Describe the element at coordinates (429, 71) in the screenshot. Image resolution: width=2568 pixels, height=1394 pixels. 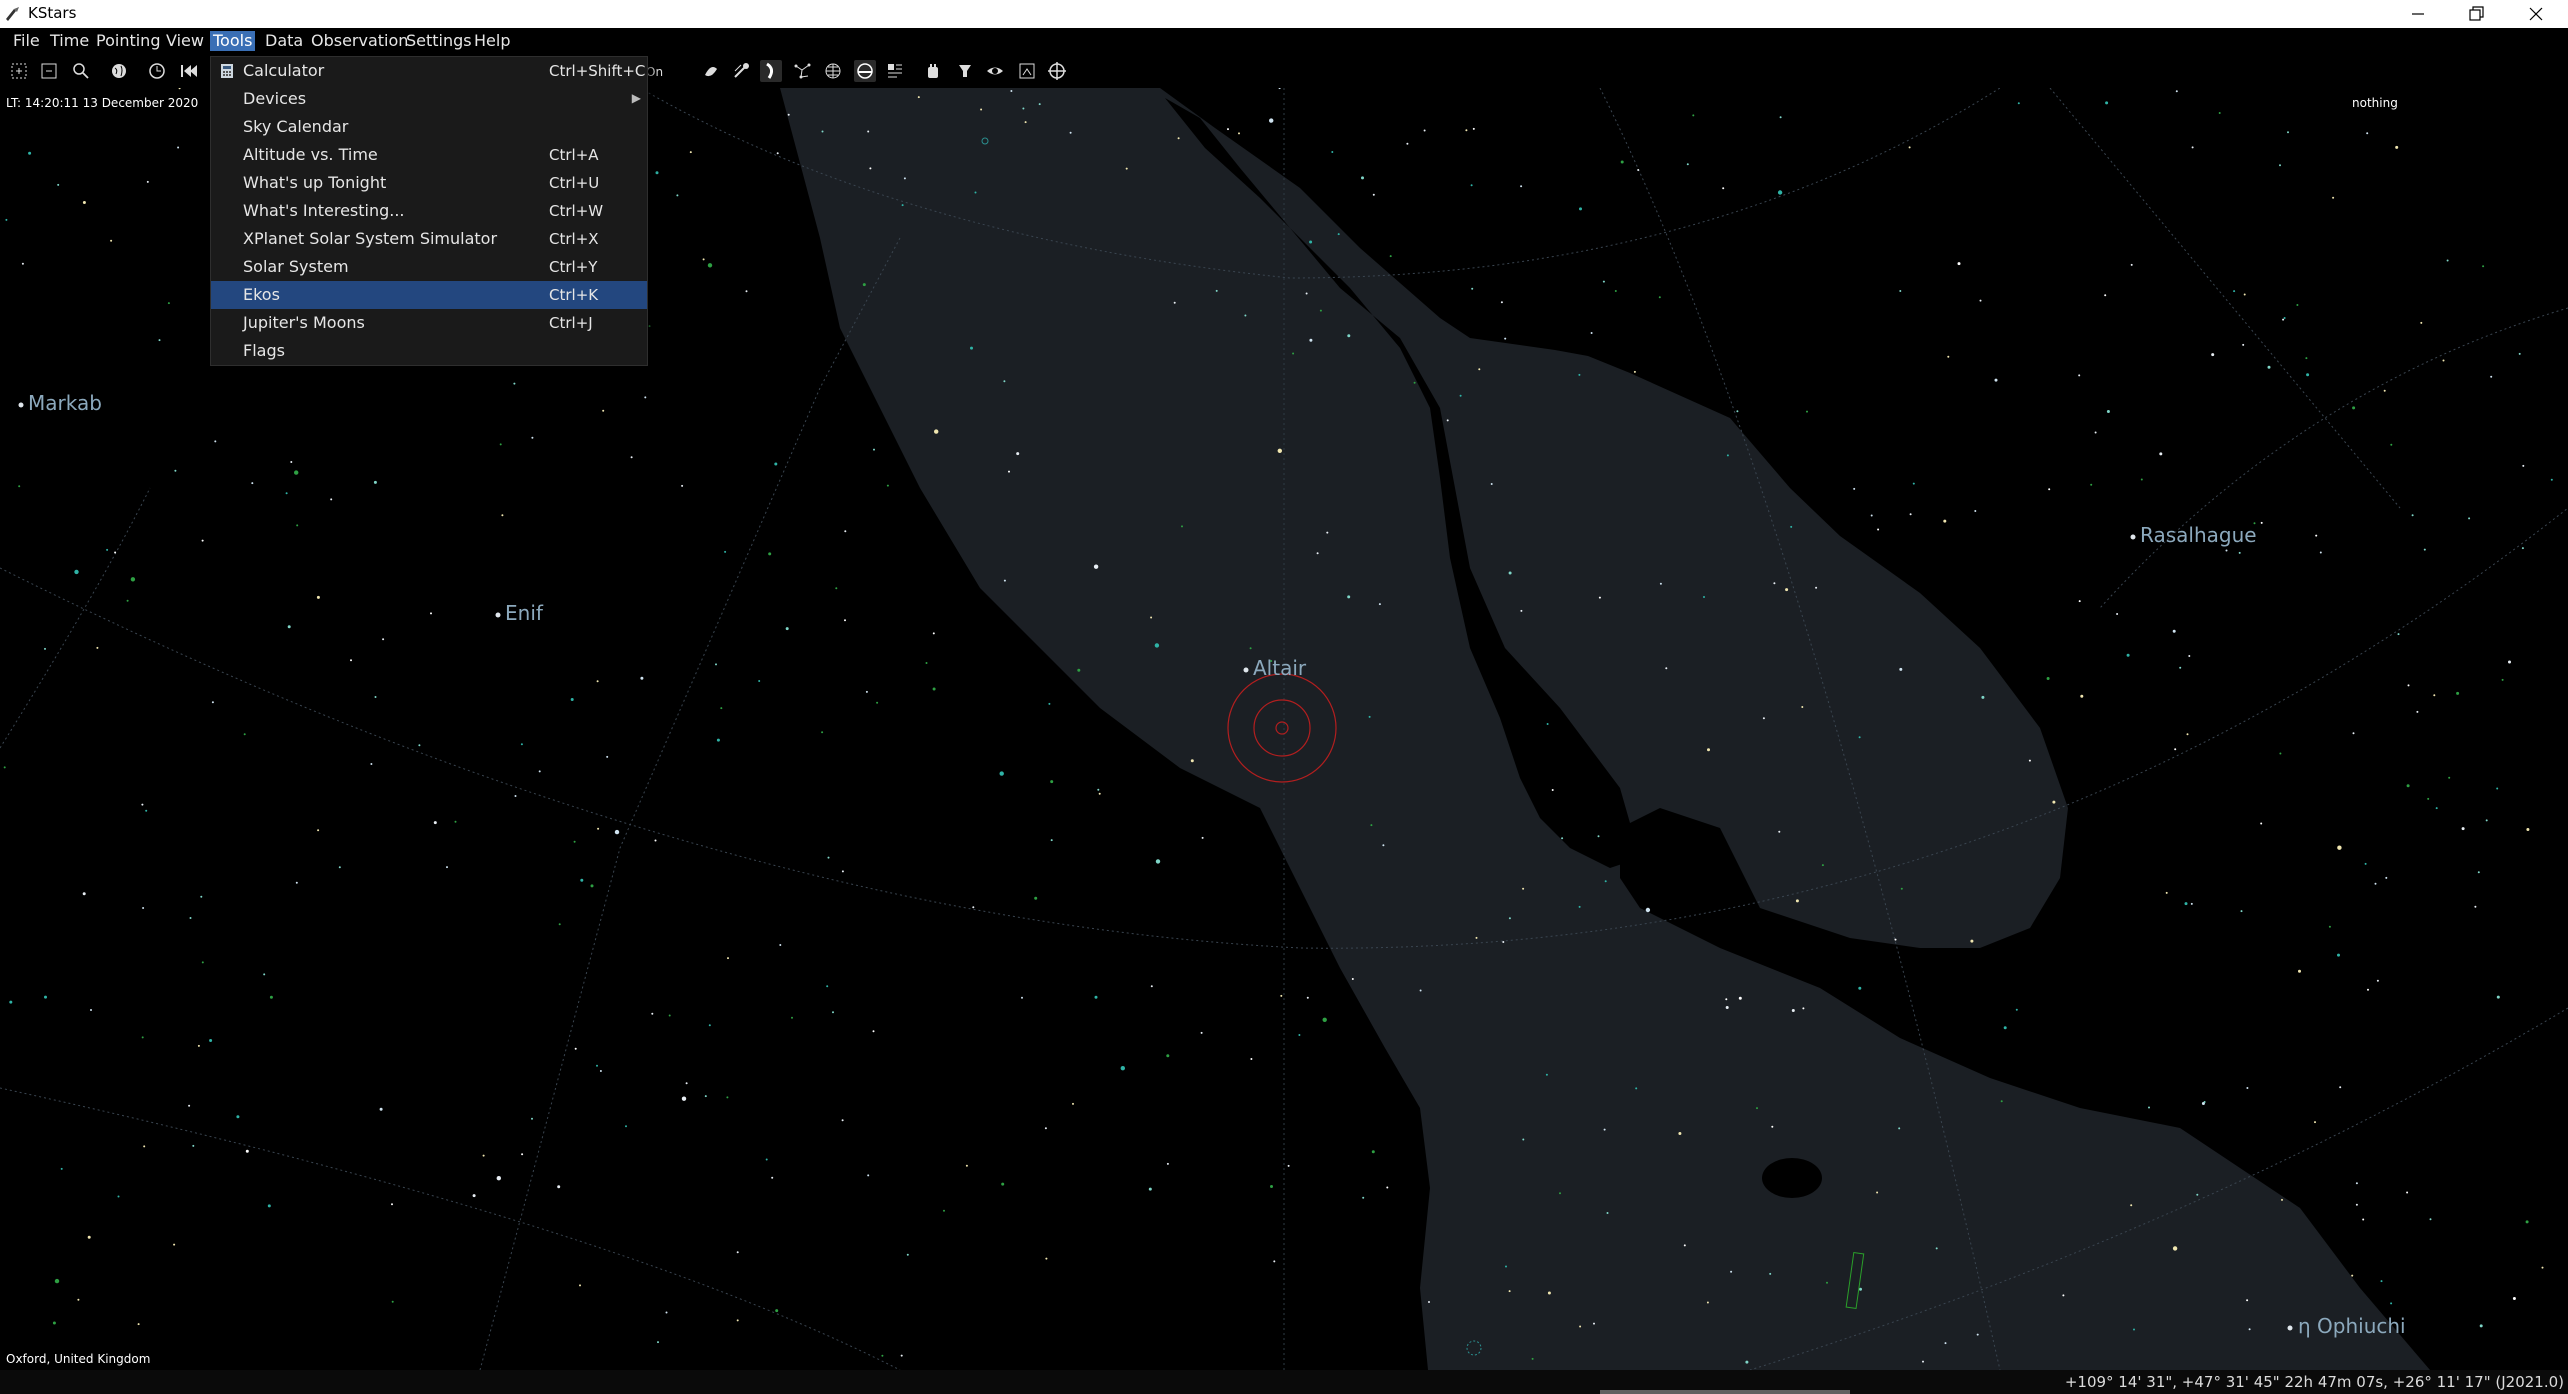
I see `menu-item-calculator: Calculator Ctrl+Shift+C` at that location.